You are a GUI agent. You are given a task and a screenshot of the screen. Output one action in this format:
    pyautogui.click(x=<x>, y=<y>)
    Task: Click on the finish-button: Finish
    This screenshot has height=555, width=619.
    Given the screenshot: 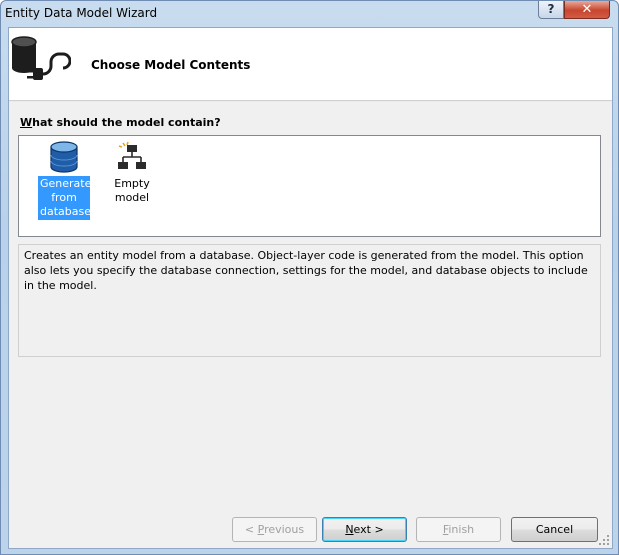 What is the action you would take?
    pyautogui.click(x=458, y=529)
    